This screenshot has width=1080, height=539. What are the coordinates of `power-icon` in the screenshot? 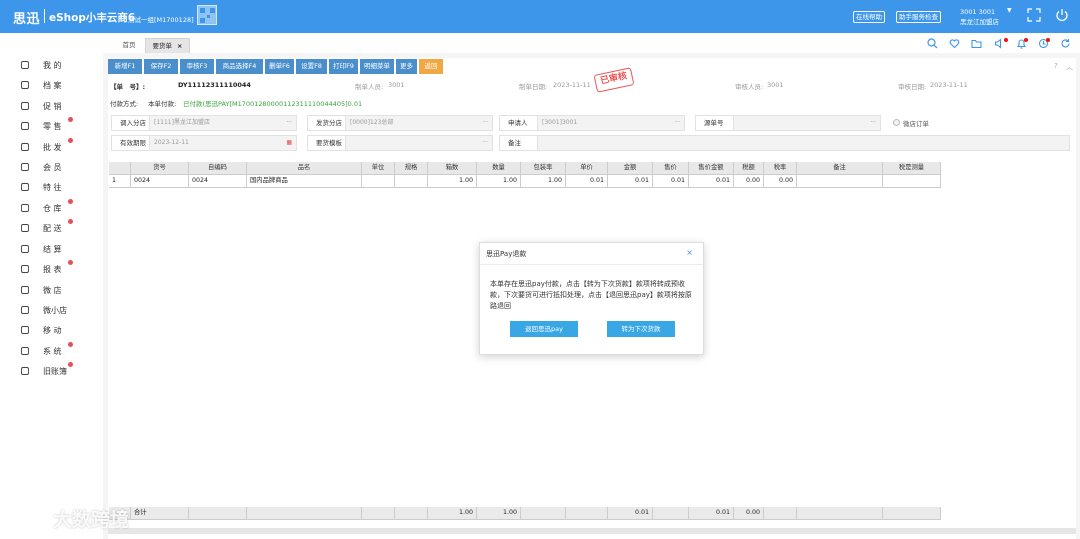 It's located at (1062, 15).